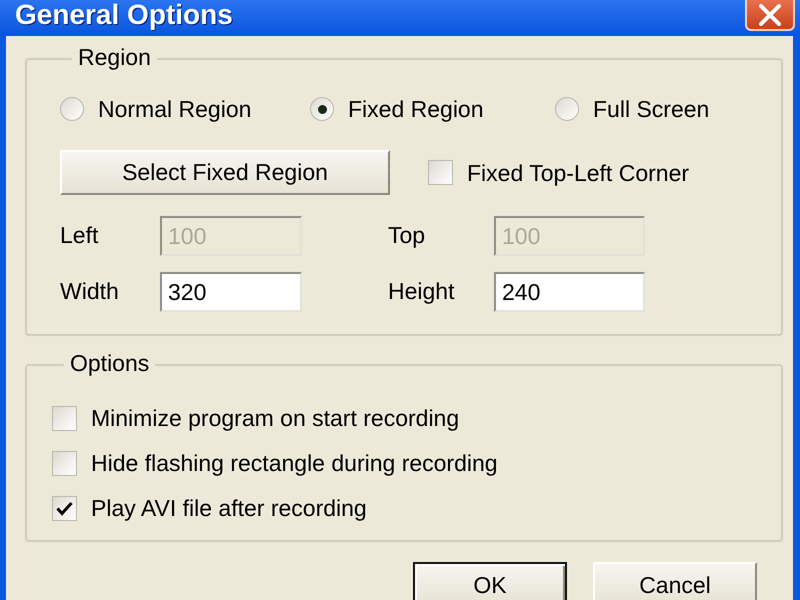 The image size is (800, 600). What do you see at coordinates (229, 508) in the screenshot?
I see `checkbox-label: Play AVI file after recording` at bounding box center [229, 508].